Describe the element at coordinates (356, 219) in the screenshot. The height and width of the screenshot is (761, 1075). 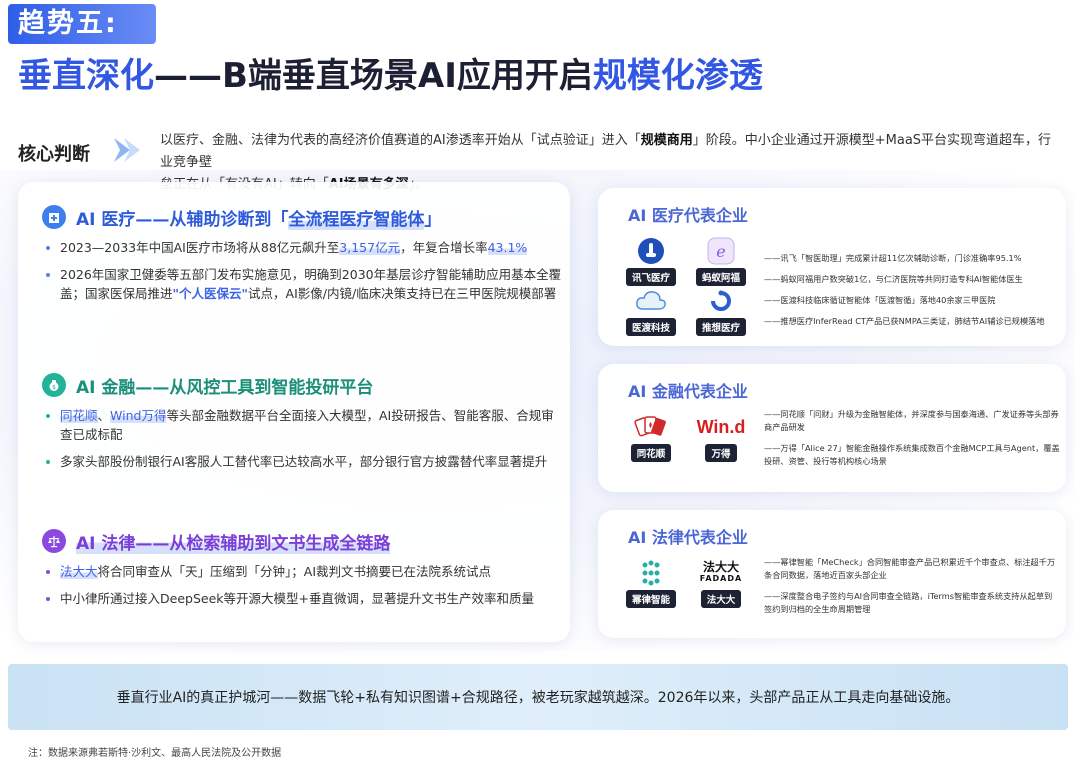
I see `medical-title-b: 全流程医疗智能体` at that location.